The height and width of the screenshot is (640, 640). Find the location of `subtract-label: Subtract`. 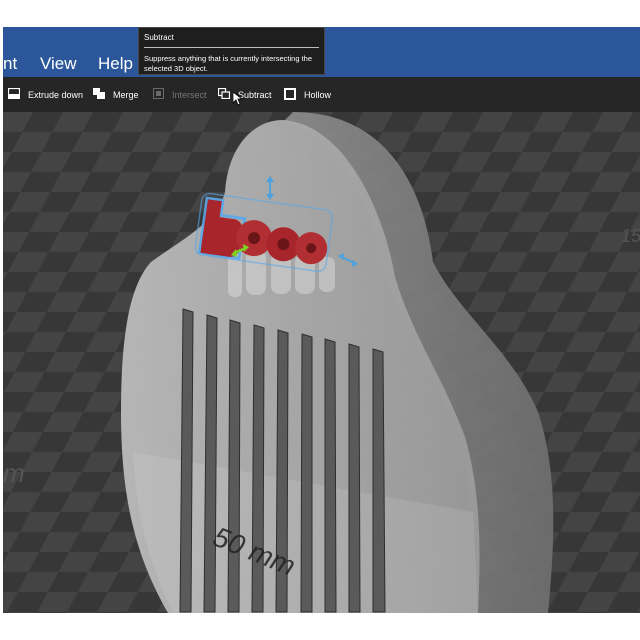

subtract-label: Subtract is located at coordinates (255, 94).